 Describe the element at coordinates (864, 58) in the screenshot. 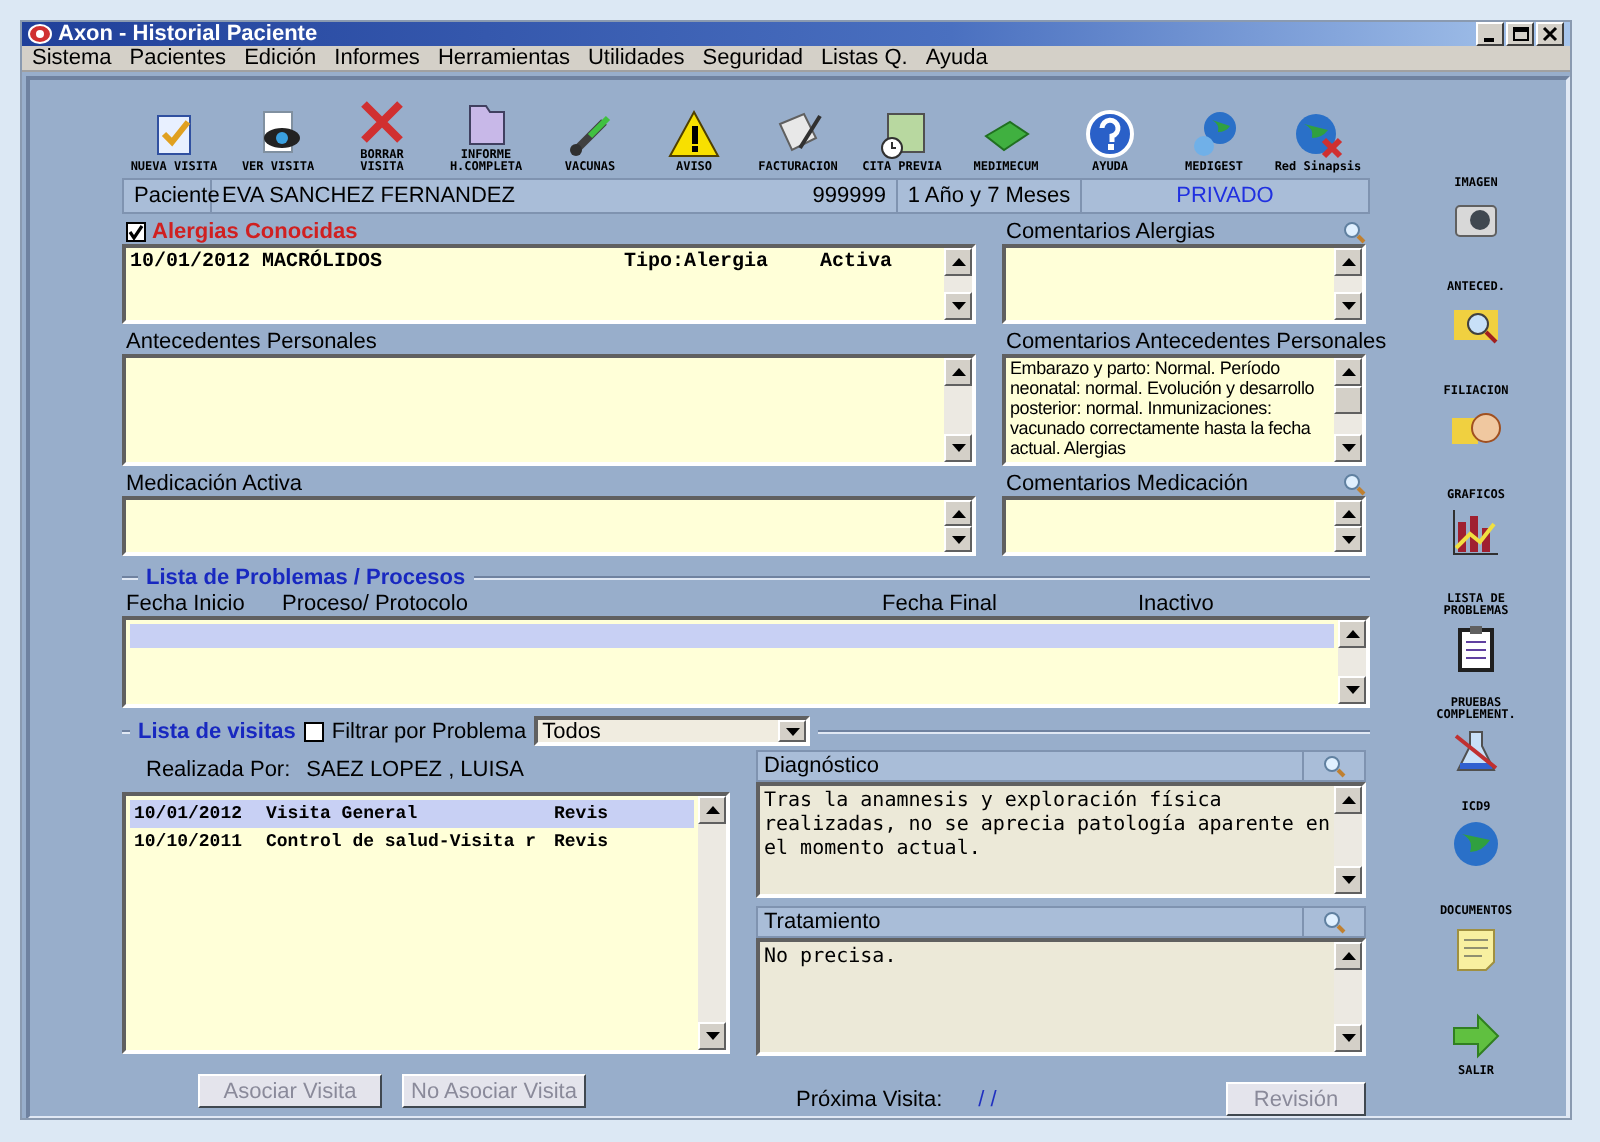

I see `menu-item: Listas Q.` at that location.